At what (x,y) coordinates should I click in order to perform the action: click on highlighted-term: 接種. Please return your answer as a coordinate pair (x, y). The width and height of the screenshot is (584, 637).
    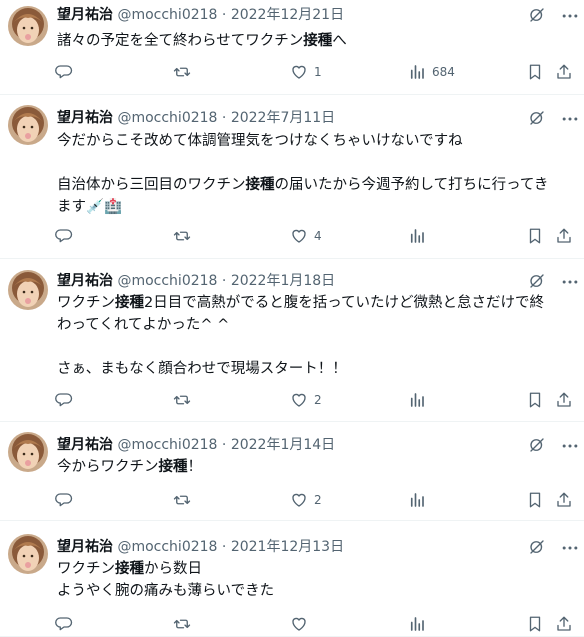
    Looking at the image, I should click on (129, 569).